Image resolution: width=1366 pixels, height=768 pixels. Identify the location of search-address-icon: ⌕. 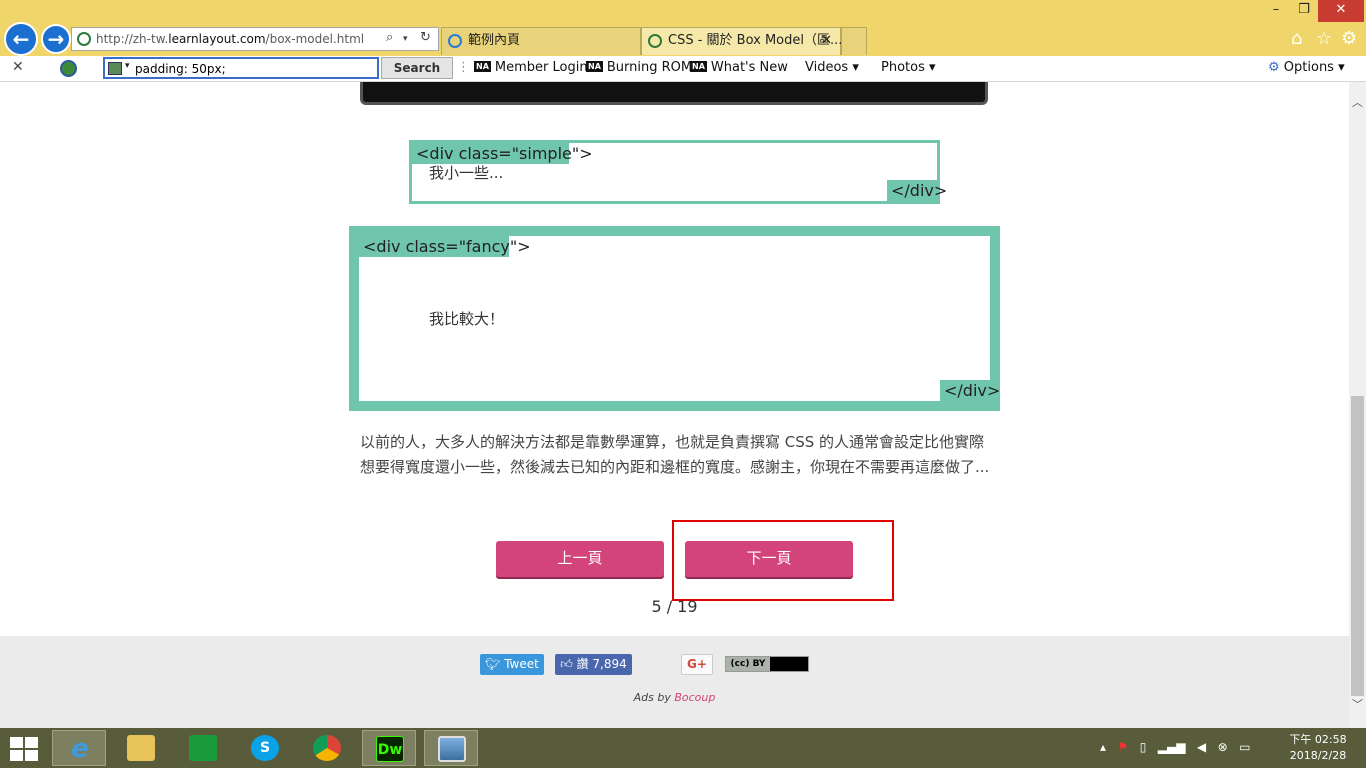
(389, 37).